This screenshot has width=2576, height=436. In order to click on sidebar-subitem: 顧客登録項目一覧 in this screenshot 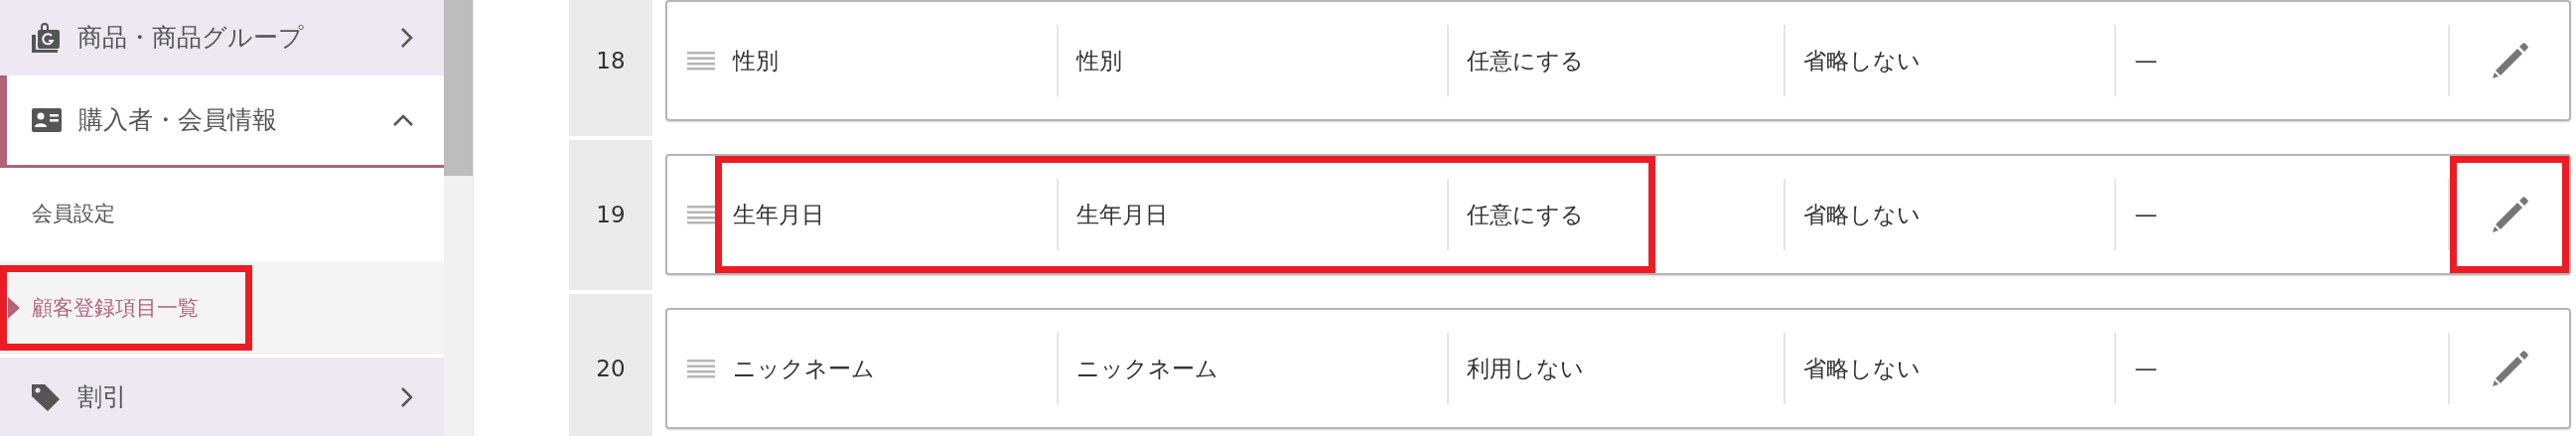, I will do `click(222, 308)`.